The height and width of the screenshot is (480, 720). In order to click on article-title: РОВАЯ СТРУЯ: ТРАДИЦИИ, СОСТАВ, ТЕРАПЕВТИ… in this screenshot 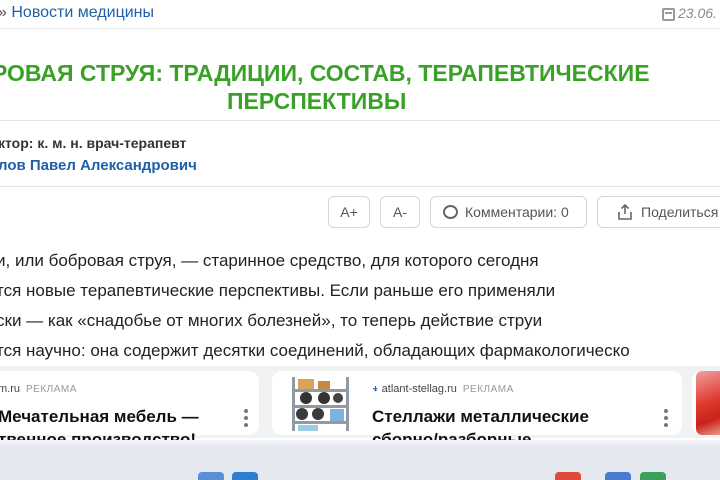, I will do `click(360, 87)`.